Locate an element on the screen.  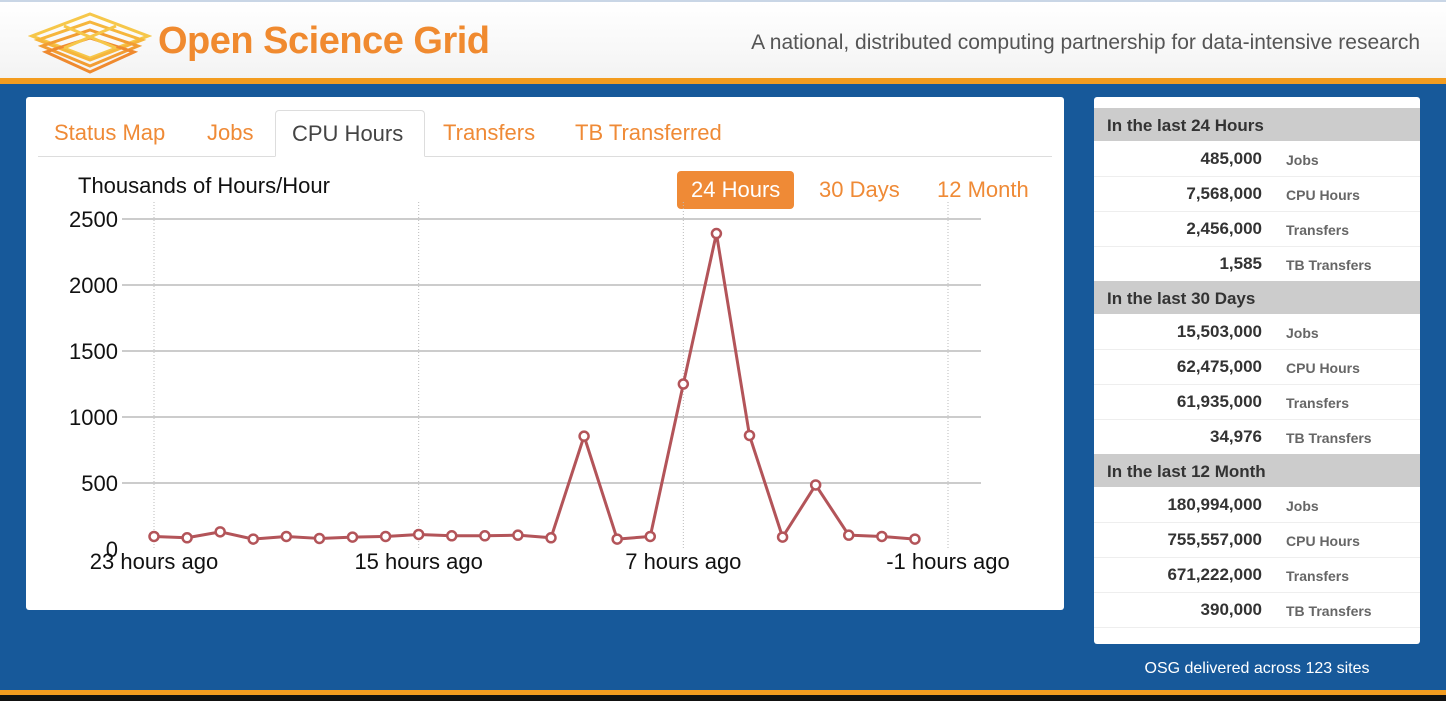
header-divider is located at coordinates (723, 81).